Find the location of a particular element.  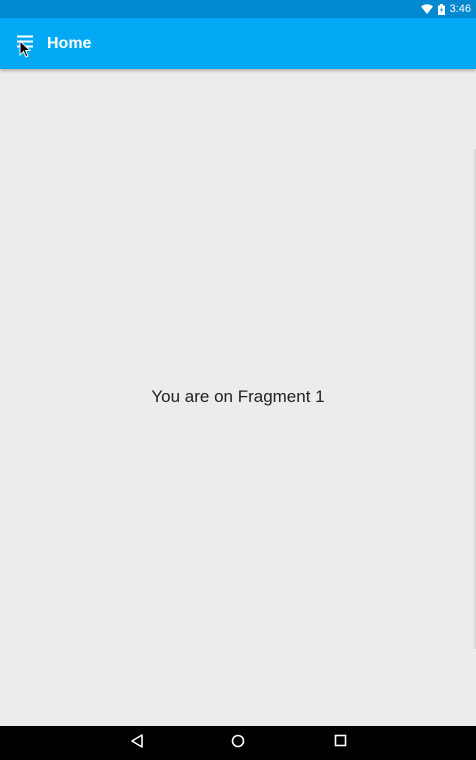

fragment-message: You are on Fragment 1 is located at coordinates (238, 396).